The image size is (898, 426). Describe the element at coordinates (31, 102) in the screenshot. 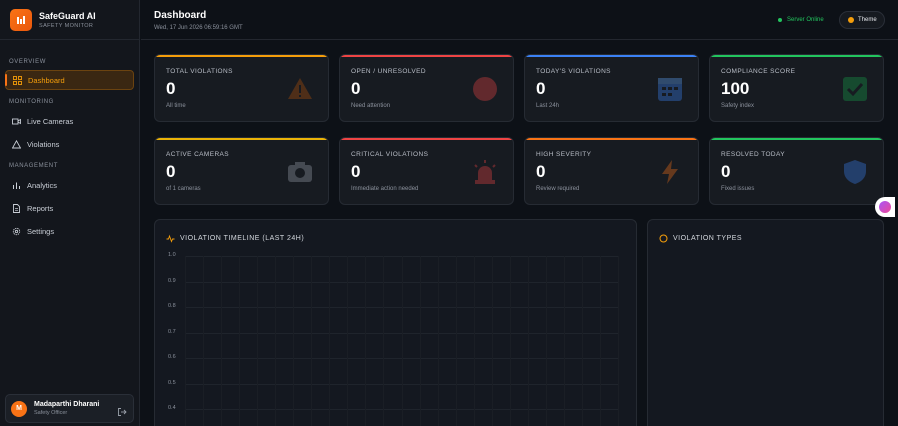

I see `section-monitoring: MONITORING` at that location.